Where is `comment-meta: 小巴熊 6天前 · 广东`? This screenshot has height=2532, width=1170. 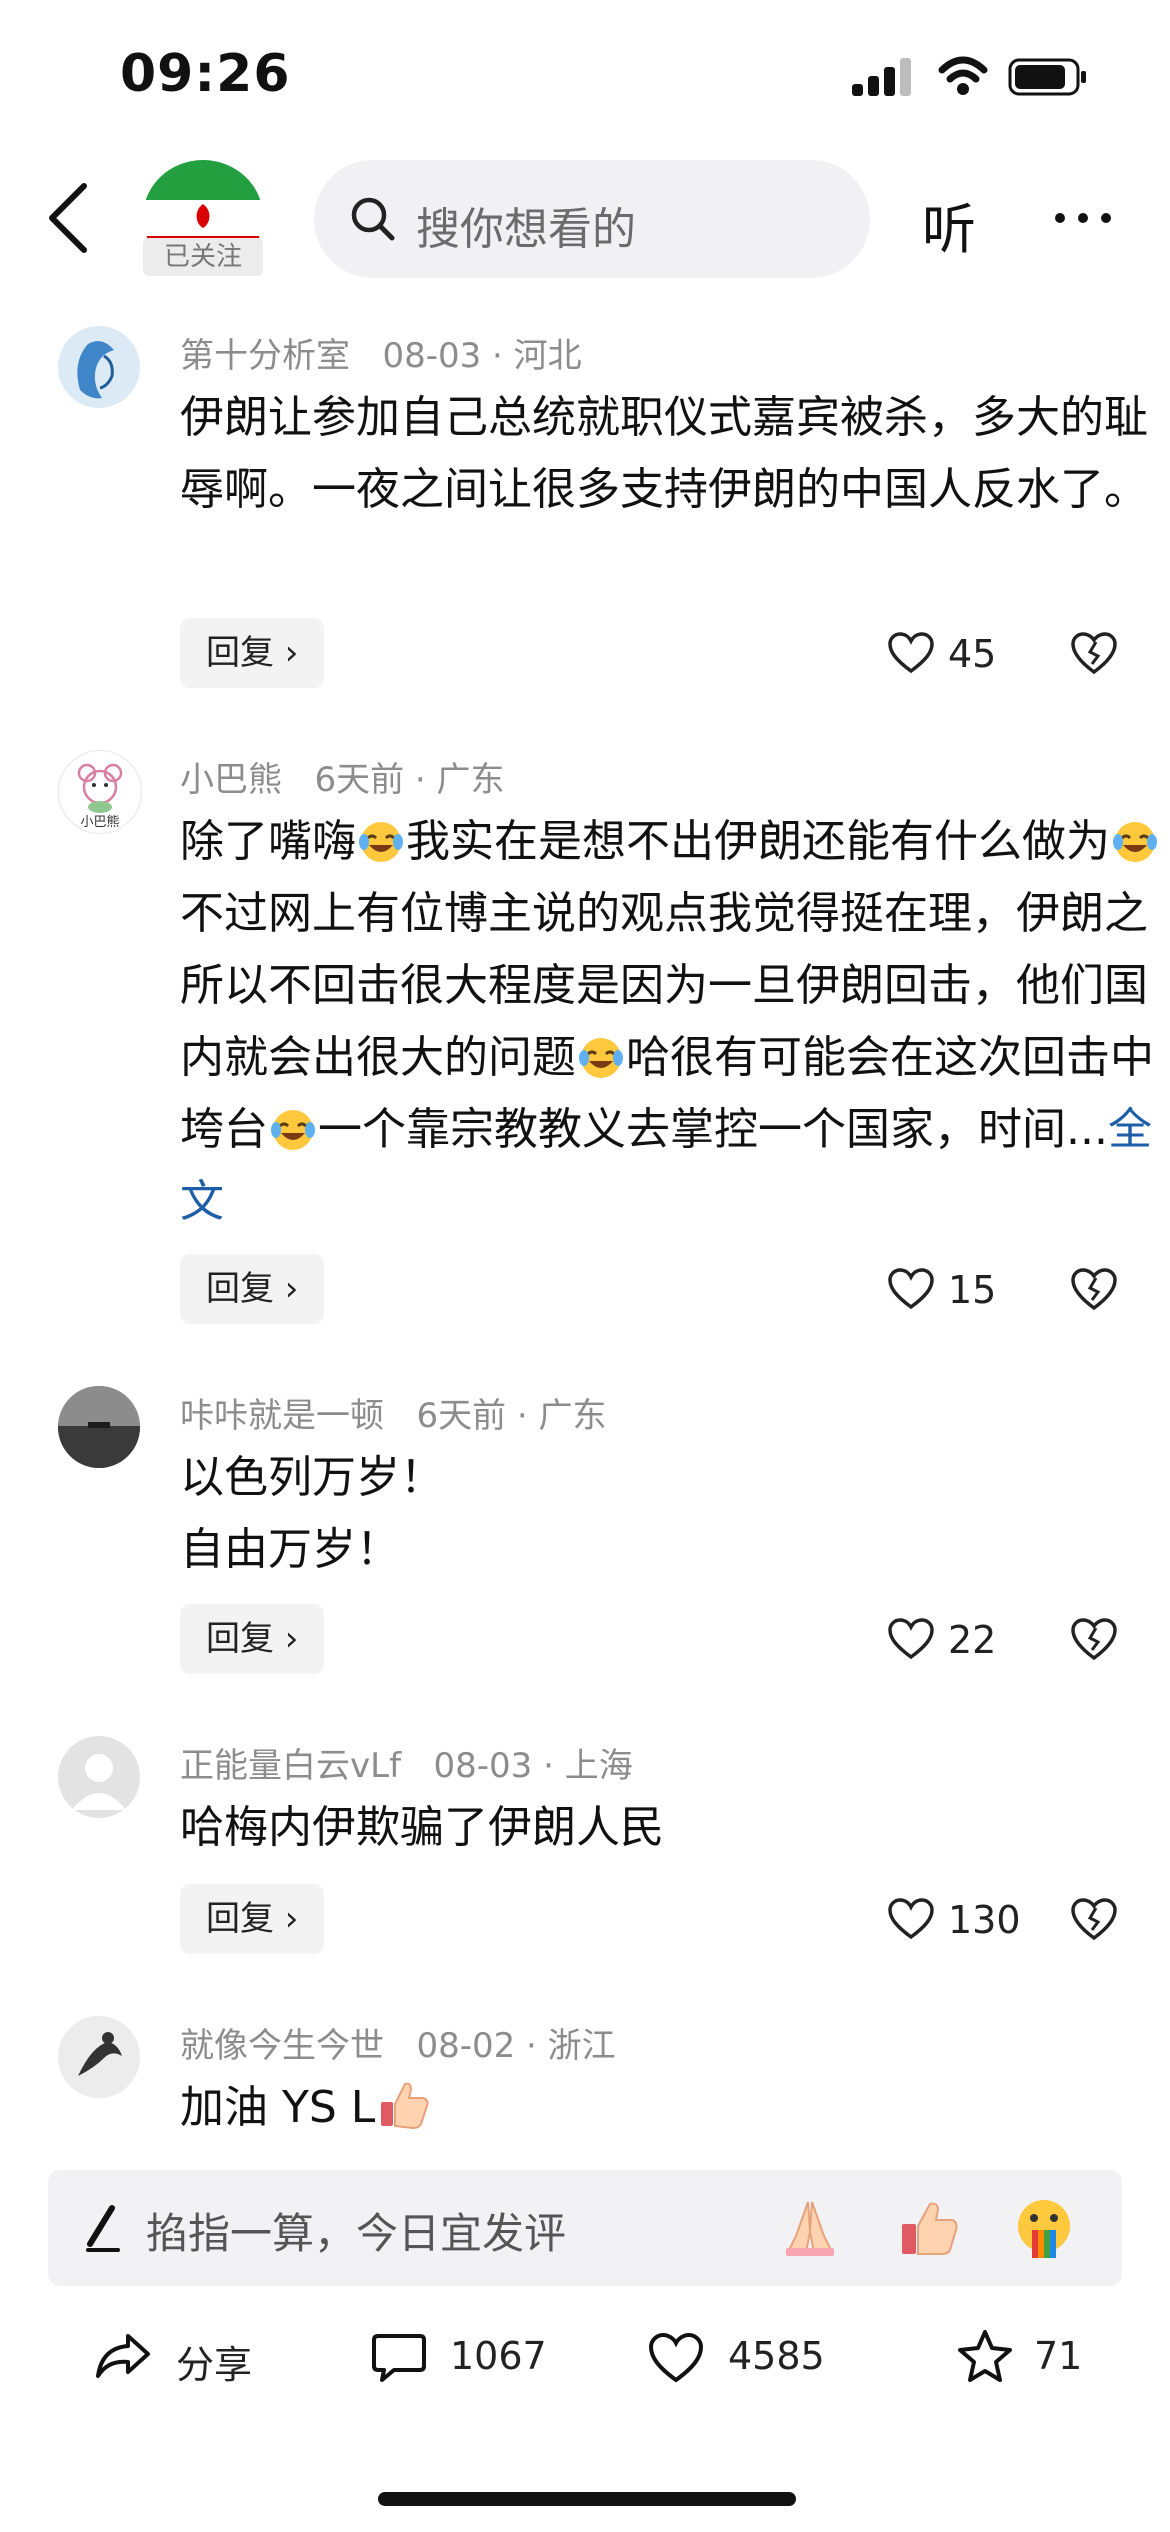
comment-meta: 小巴熊 6天前 · 广东 is located at coordinates (342, 780).